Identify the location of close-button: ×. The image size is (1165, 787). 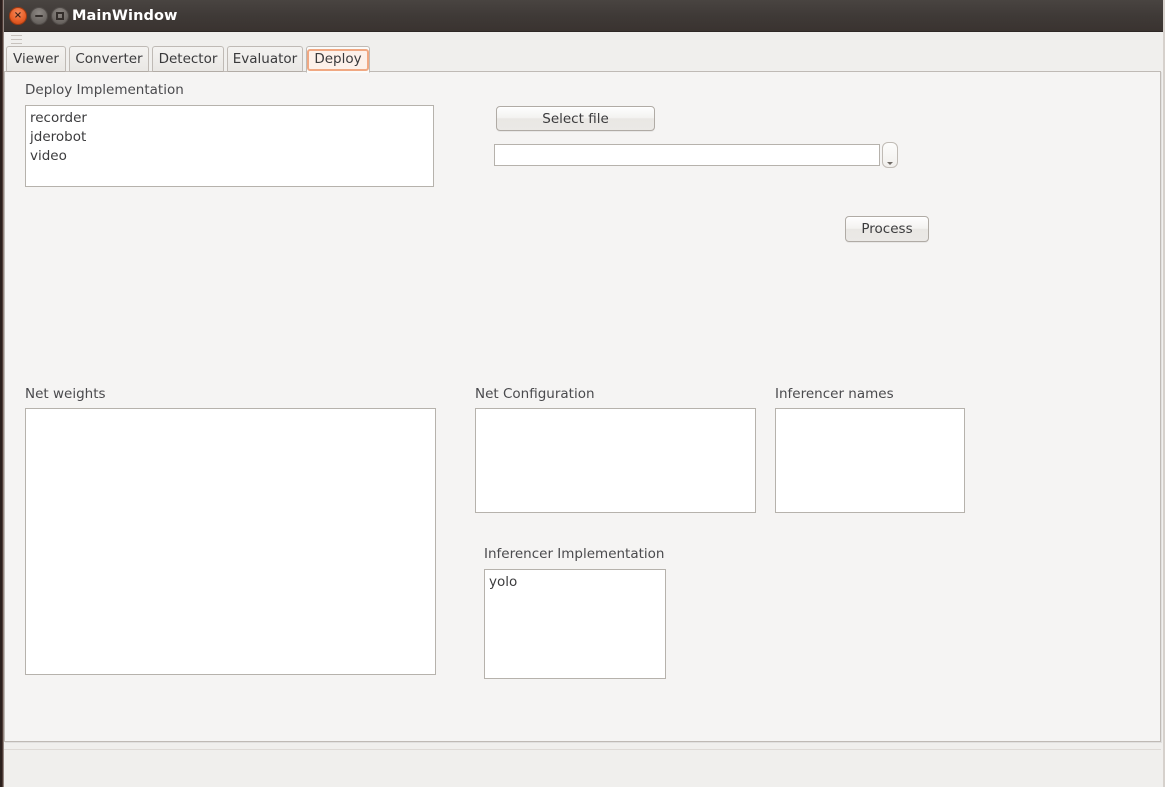
(18, 16).